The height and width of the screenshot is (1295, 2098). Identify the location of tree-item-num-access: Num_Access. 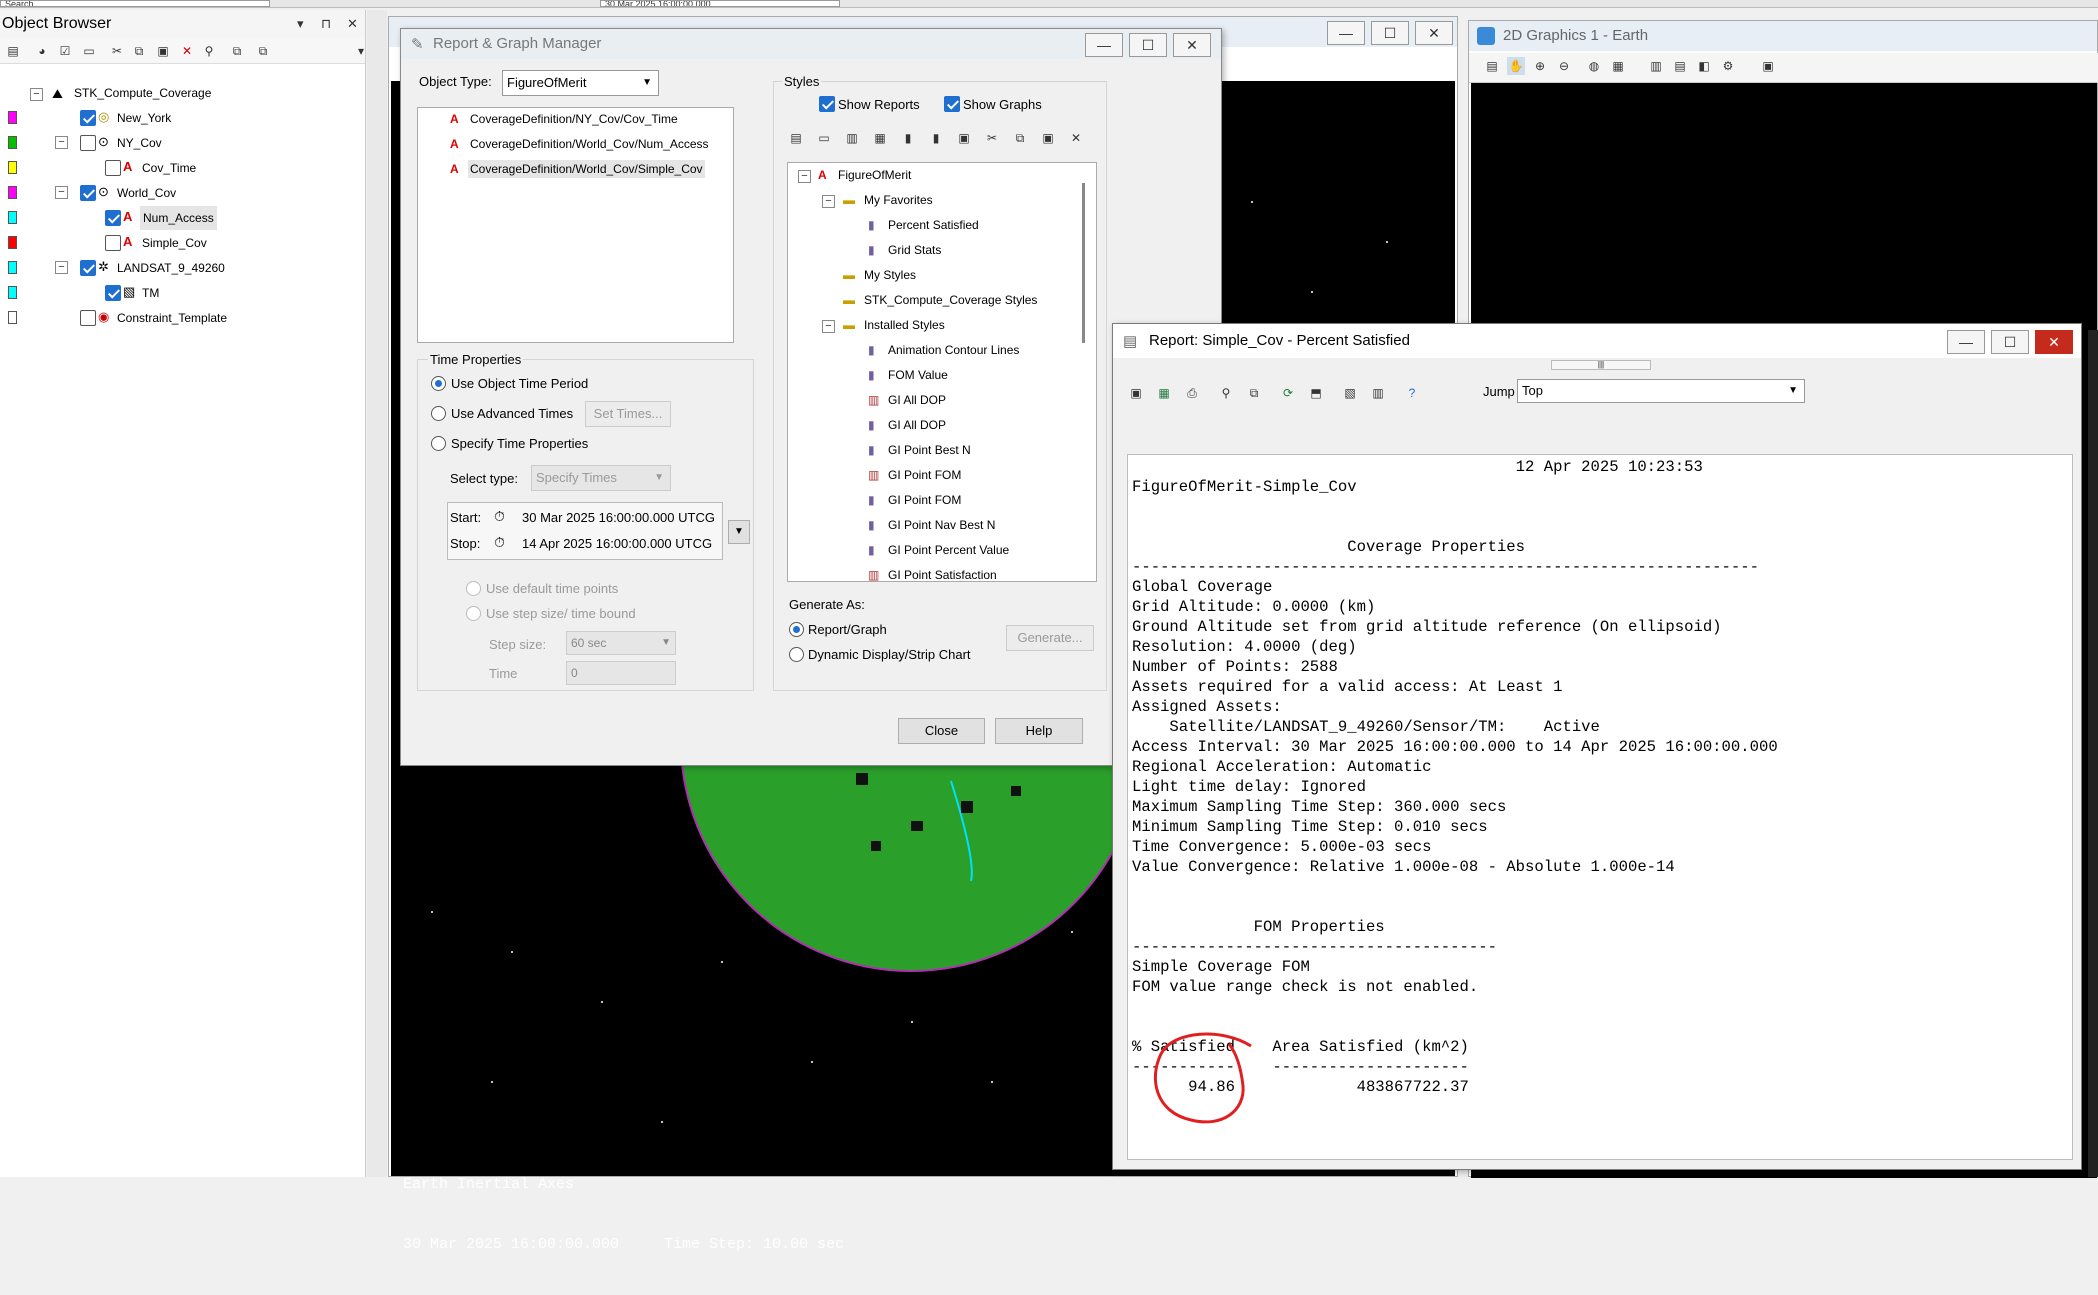
(178, 218).